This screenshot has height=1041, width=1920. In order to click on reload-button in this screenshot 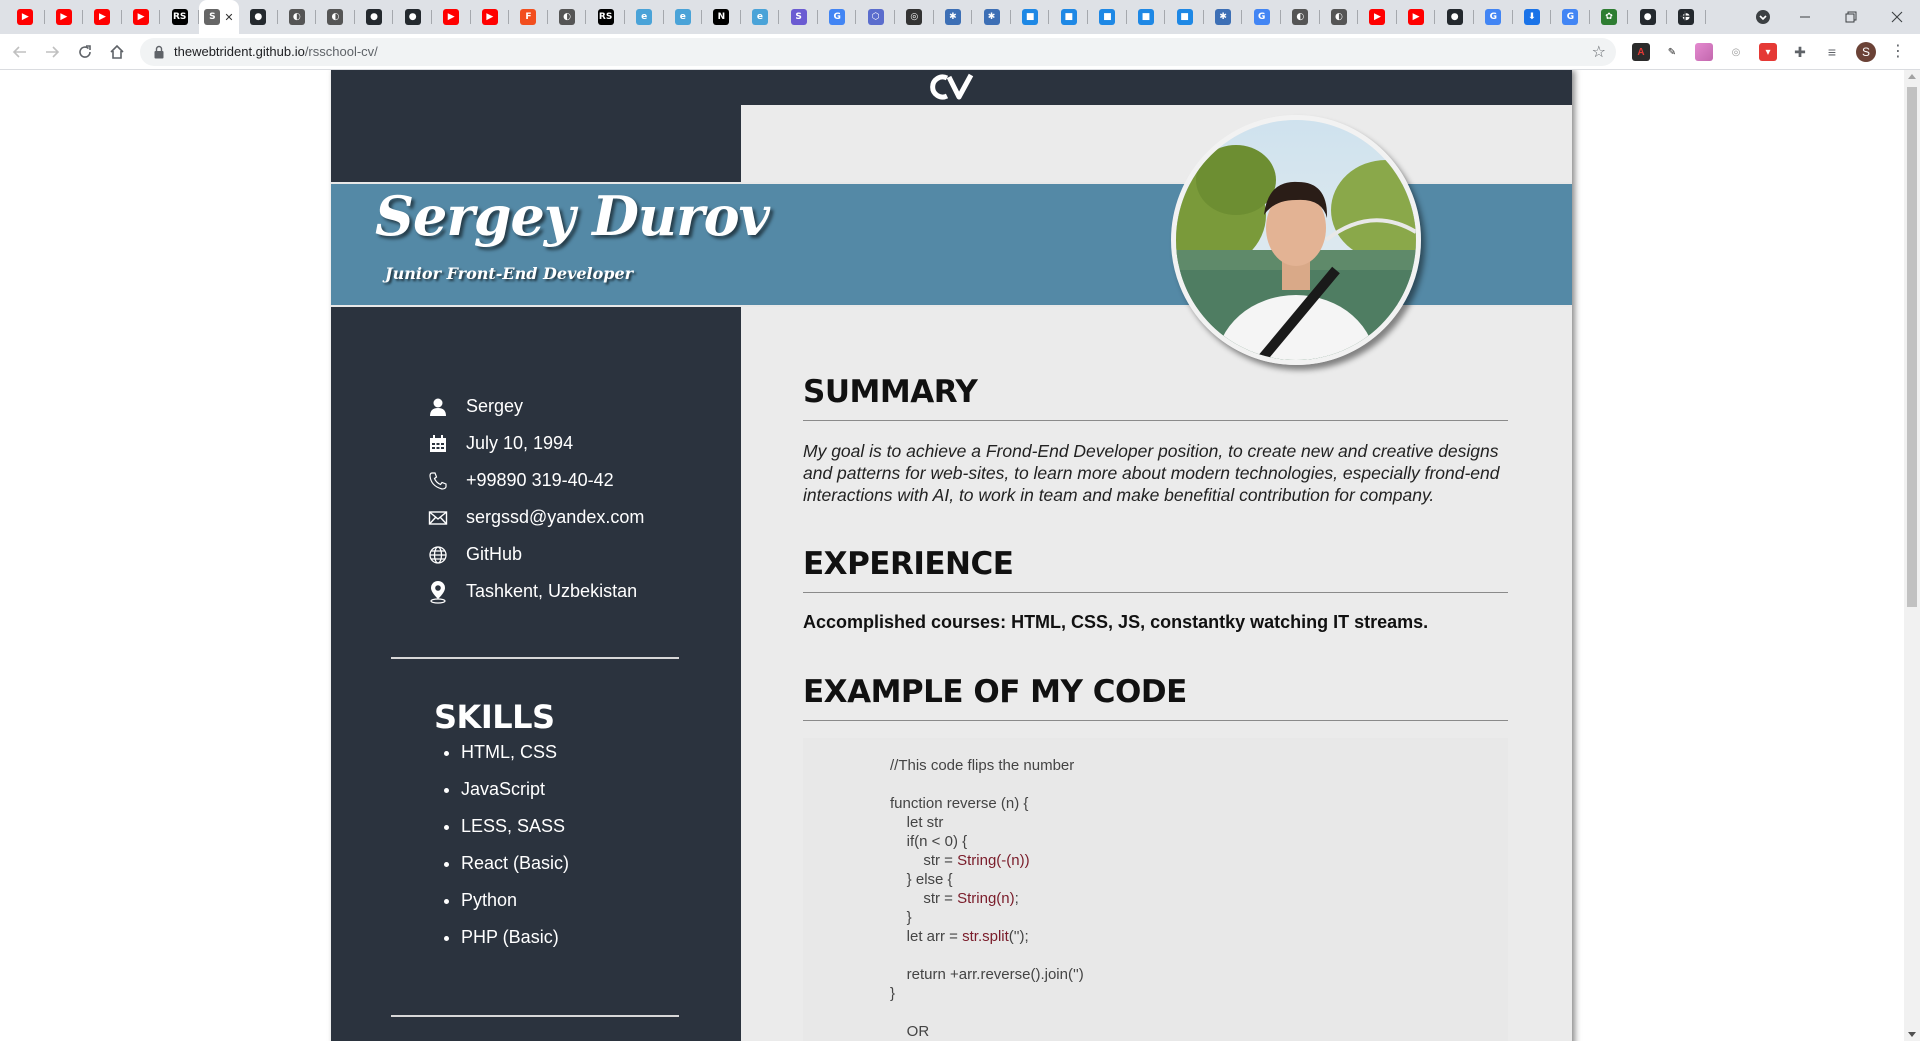, I will do `click(85, 52)`.